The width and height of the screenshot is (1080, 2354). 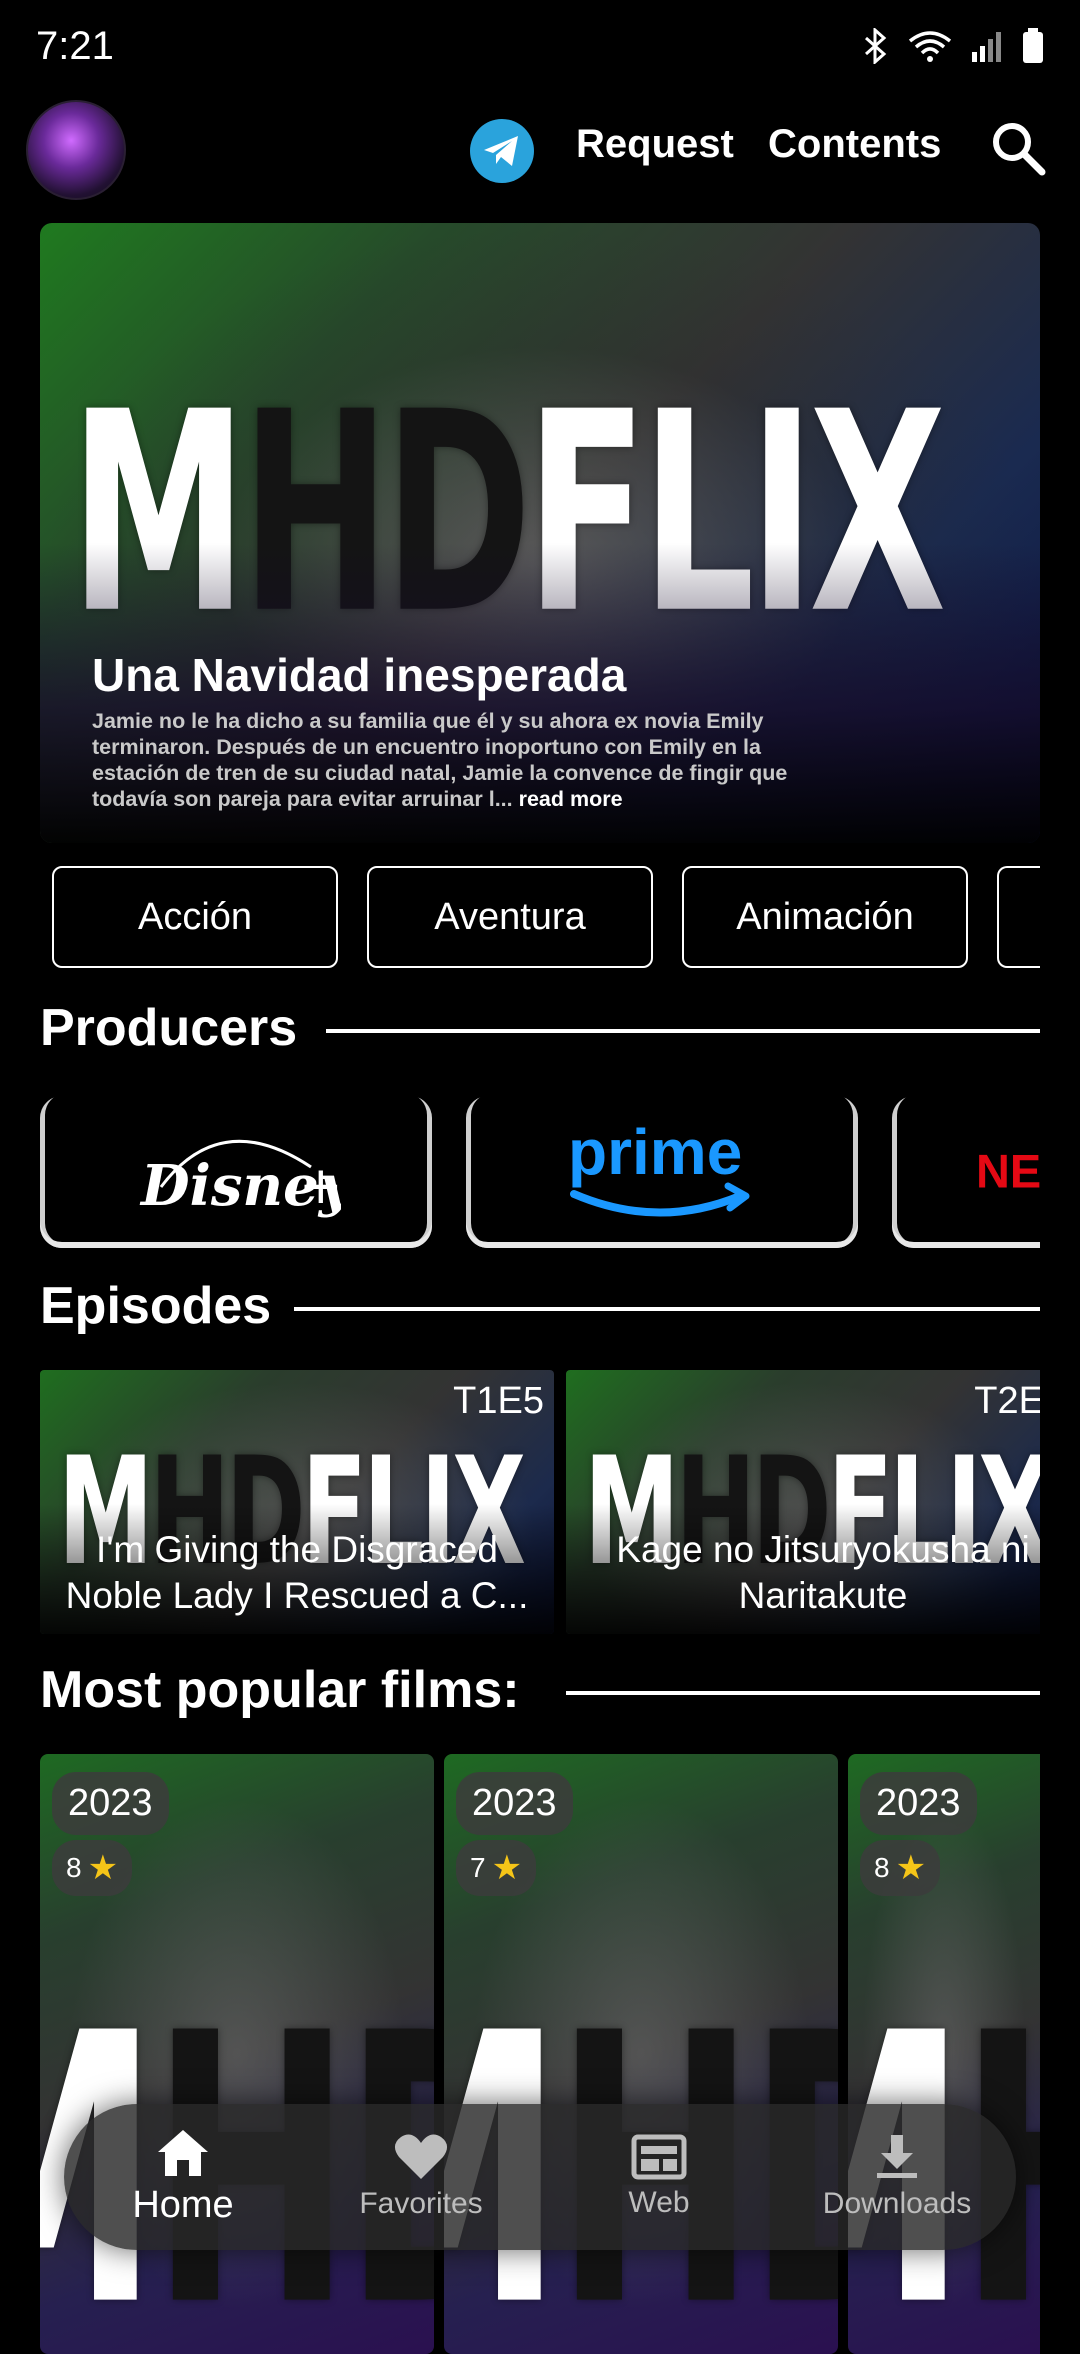 I want to click on nav-downloads-label: Downloads, so click(x=897, y=2203).